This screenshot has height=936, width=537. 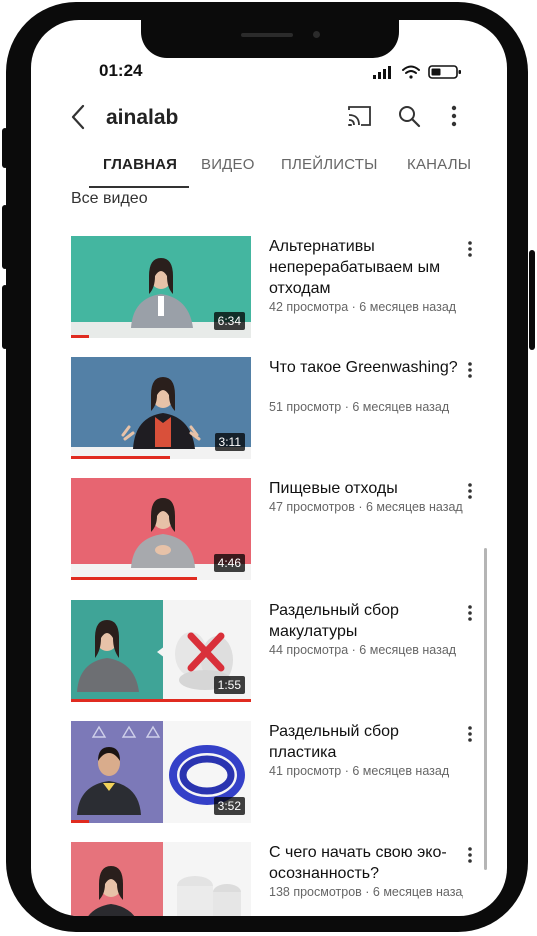 I want to click on video-duration: 4:46, so click(x=229, y=563).